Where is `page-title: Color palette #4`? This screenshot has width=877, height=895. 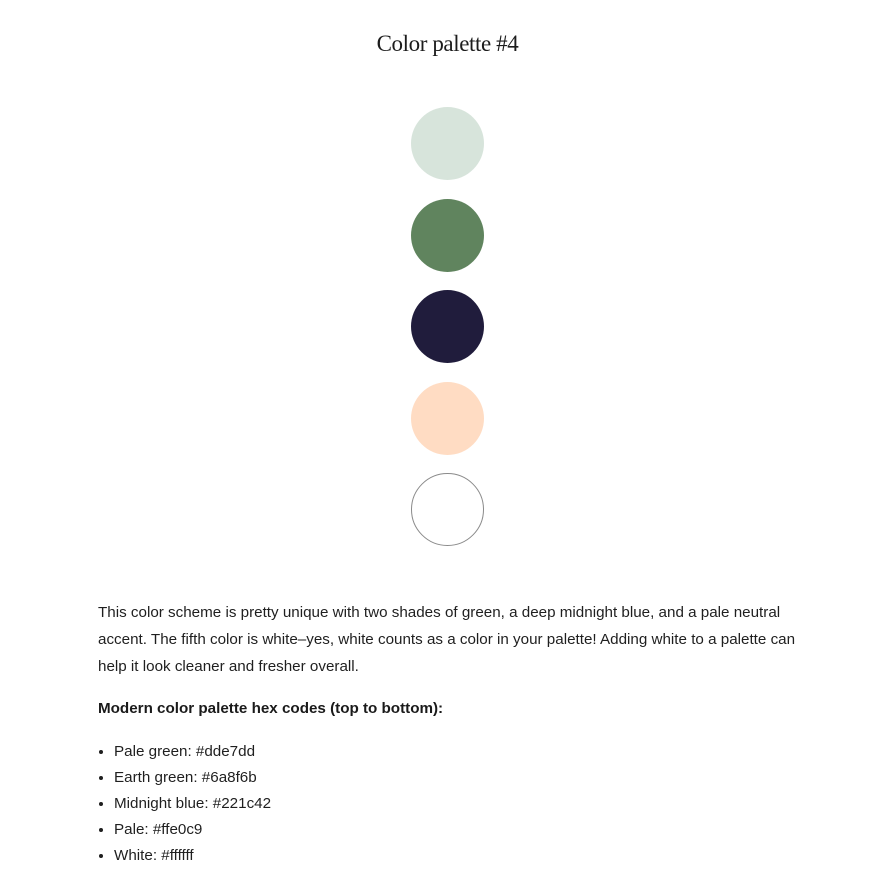
page-title: Color palette #4 is located at coordinates (447, 43).